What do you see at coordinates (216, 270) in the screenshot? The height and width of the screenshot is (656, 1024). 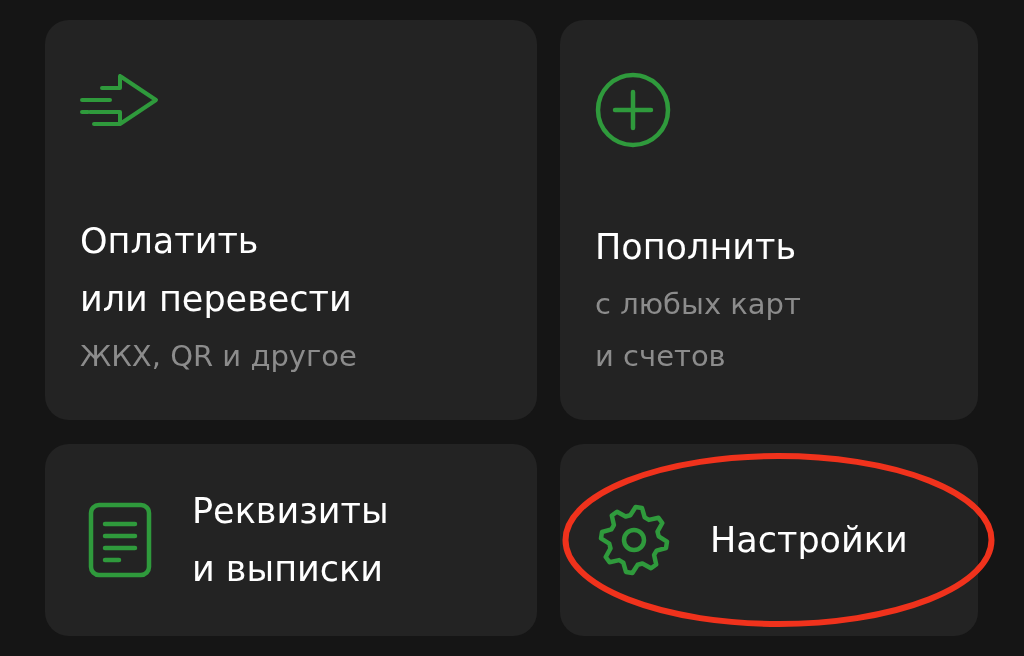 I see `card-title: Оплатить или перевести` at bounding box center [216, 270].